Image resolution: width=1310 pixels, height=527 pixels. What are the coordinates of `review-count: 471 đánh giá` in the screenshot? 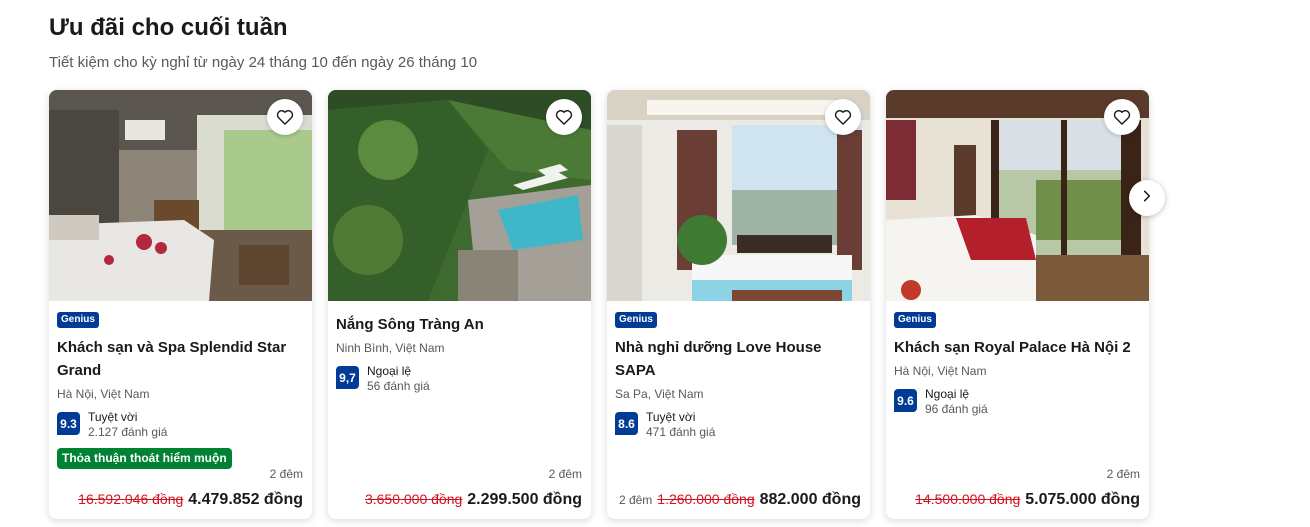 It's located at (681, 432).